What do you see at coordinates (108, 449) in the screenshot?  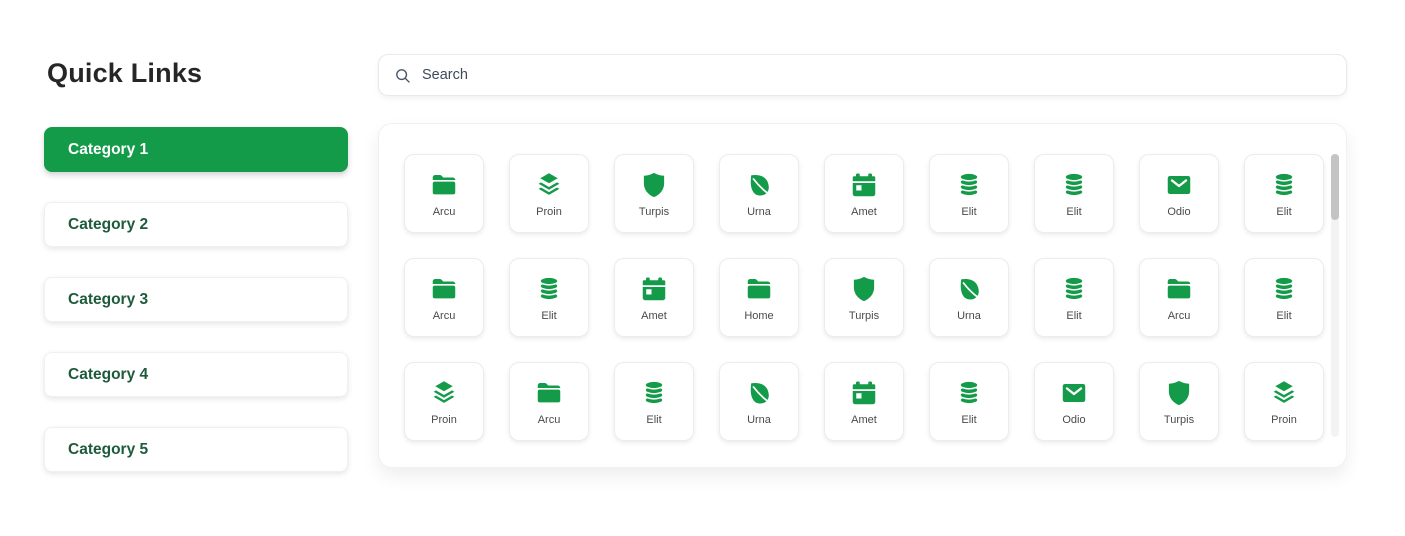 I see `category-label: Category 5` at bounding box center [108, 449].